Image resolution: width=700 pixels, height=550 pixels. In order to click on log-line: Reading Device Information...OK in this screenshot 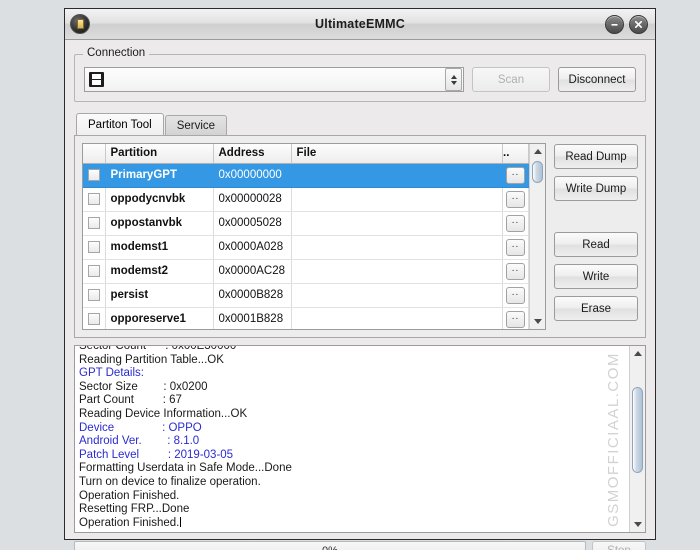, I will do `click(163, 413)`.